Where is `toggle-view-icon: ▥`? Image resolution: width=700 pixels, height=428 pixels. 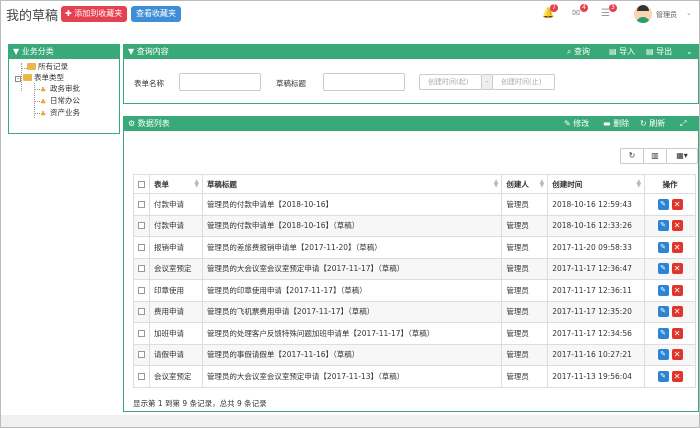
toggle-view-icon: ▥ is located at coordinates (655, 156).